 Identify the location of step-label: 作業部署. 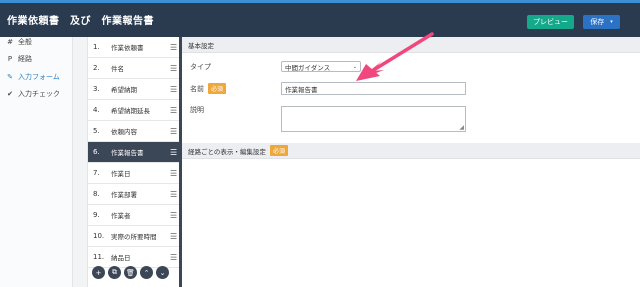
(124, 195).